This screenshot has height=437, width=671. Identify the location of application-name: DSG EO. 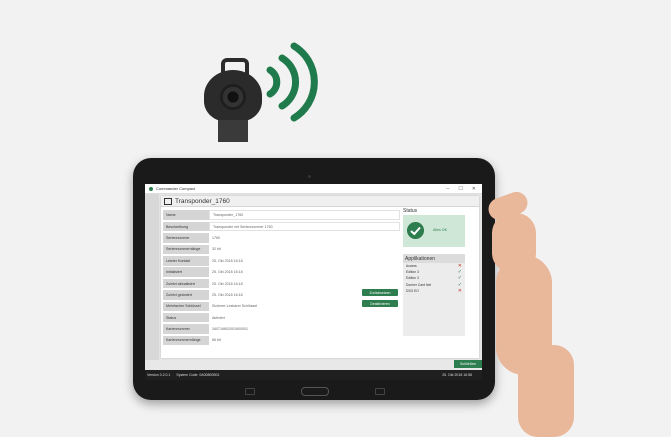
(412, 290).